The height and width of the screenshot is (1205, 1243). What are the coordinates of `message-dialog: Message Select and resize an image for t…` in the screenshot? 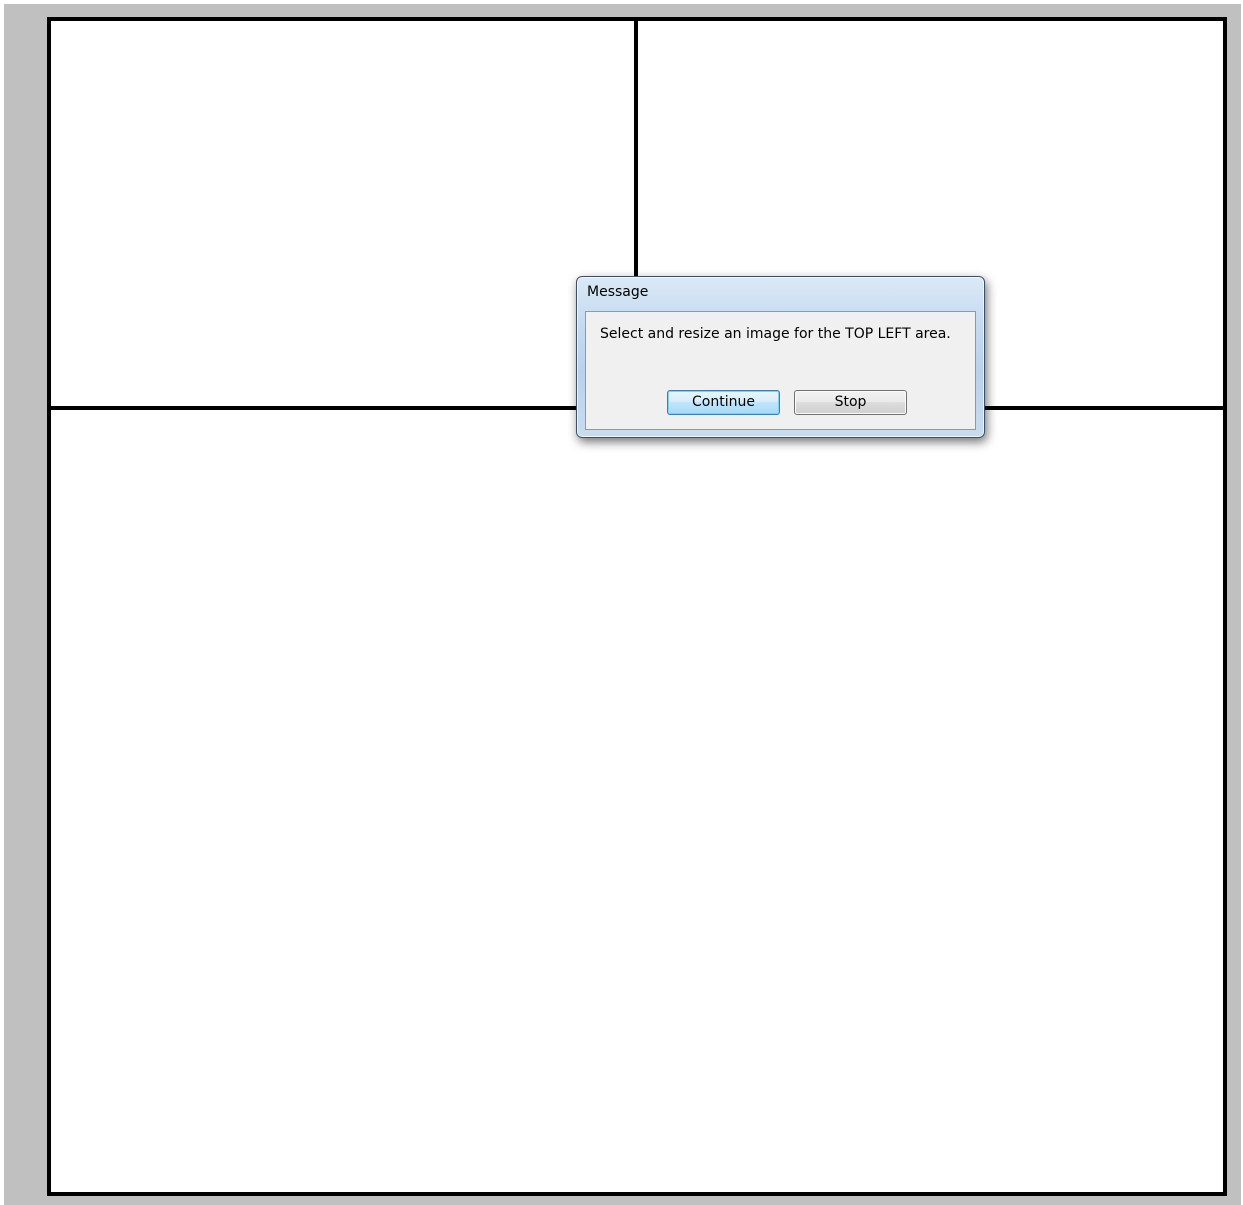 It's located at (780, 357).